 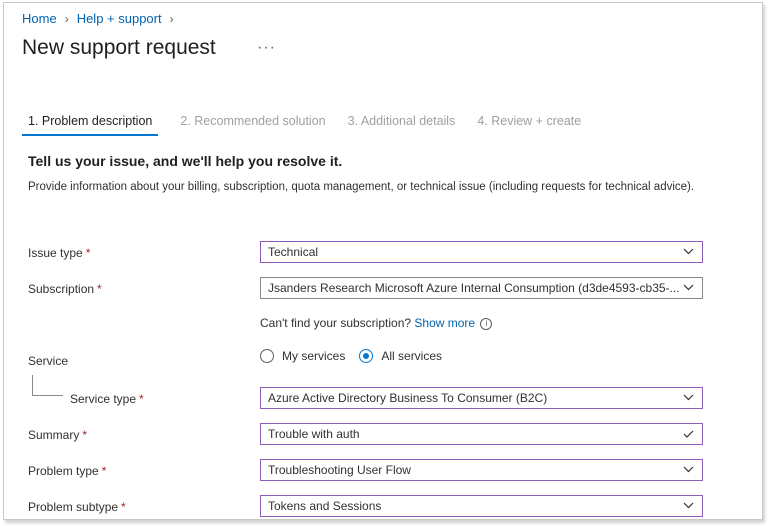 What do you see at coordinates (90, 125) in the screenshot?
I see `tab-problem-description: 1. Problem description` at bounding box center [90, 125].